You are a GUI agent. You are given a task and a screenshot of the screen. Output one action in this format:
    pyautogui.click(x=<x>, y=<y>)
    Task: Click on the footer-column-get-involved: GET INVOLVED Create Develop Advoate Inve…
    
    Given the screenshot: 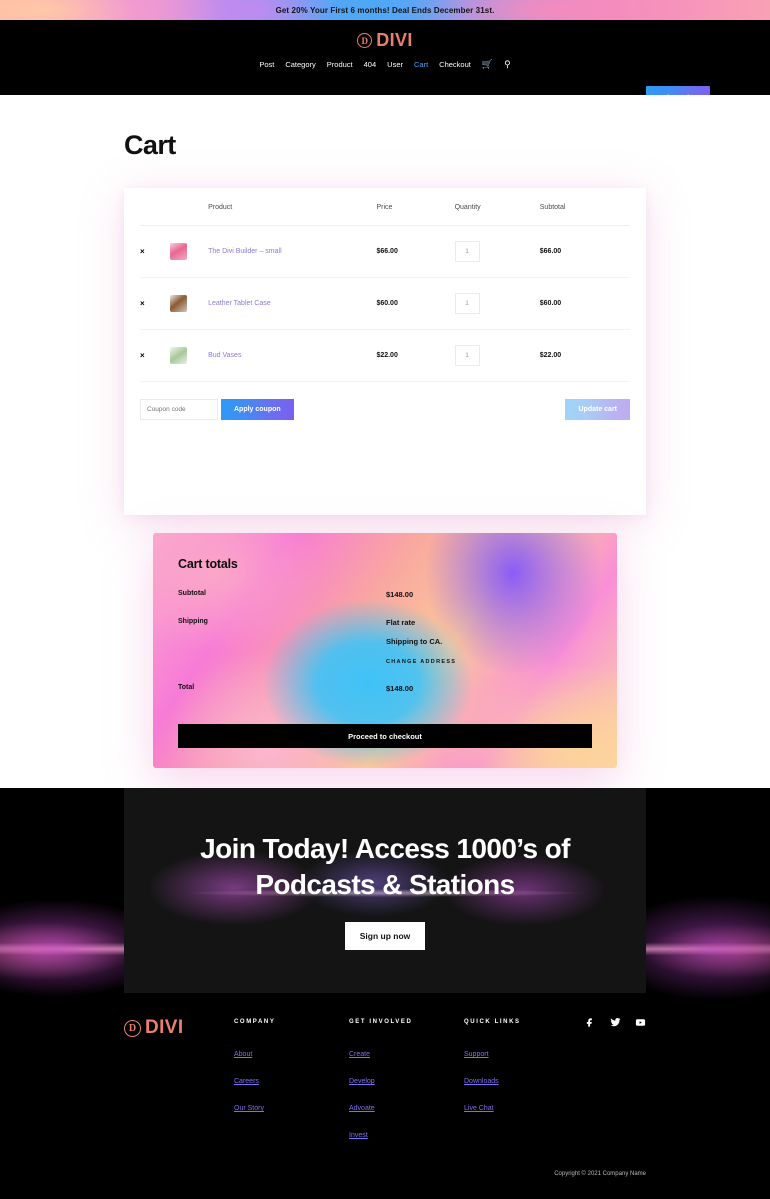 What is the action you would take?
    pyautogui.click(x=406, y=1080)
    